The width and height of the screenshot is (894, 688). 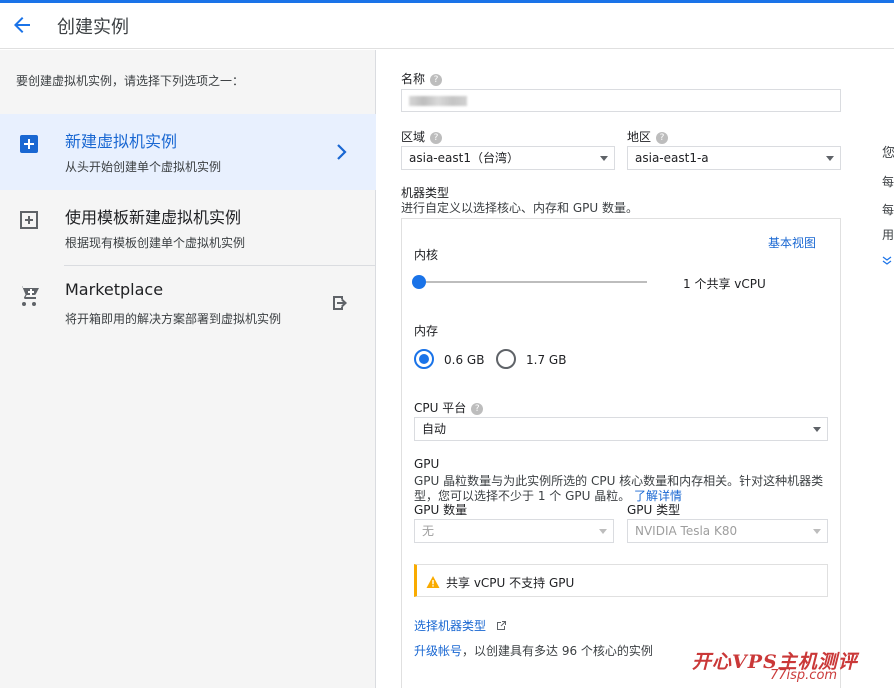 I want to click on memory-option-label: 0.6 GB, so click(x=464, y=360).